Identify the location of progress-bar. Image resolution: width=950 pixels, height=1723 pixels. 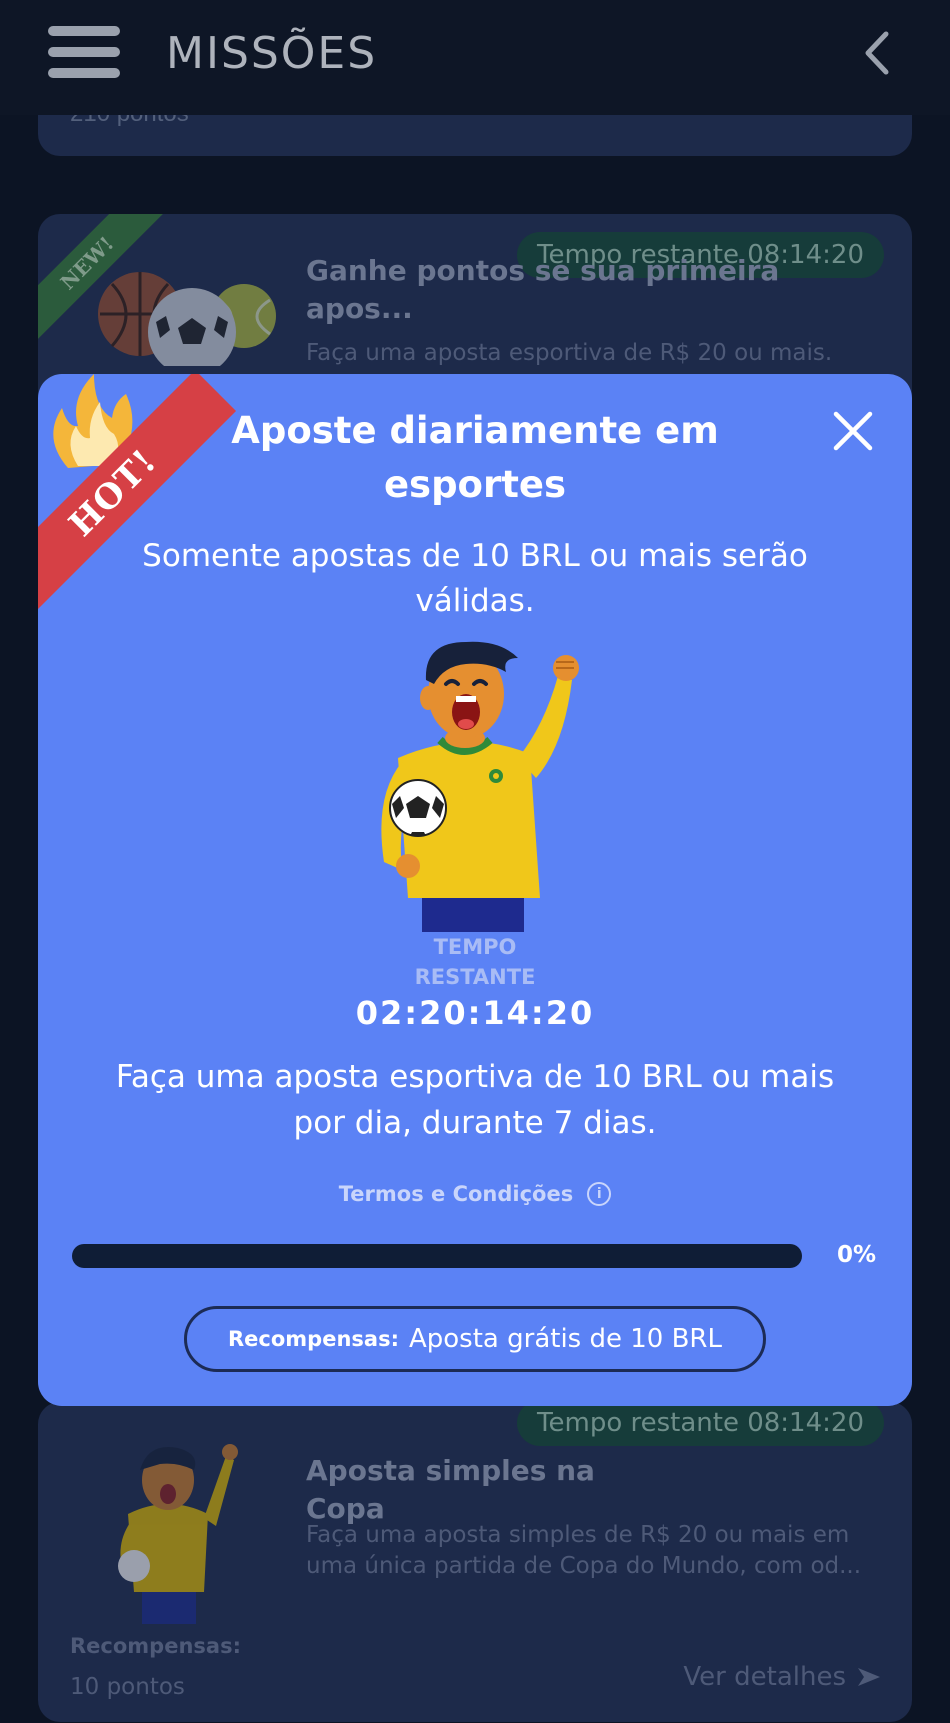
(437, 1256).